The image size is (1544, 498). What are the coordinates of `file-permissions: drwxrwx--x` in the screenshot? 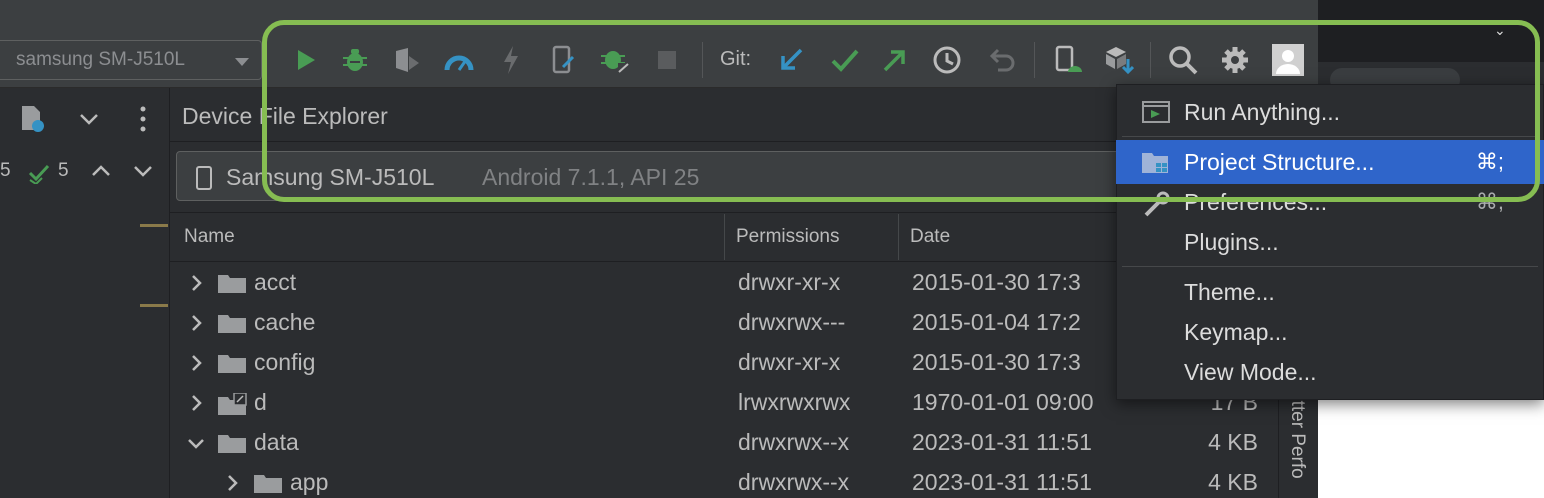 It's located at (794, 482).